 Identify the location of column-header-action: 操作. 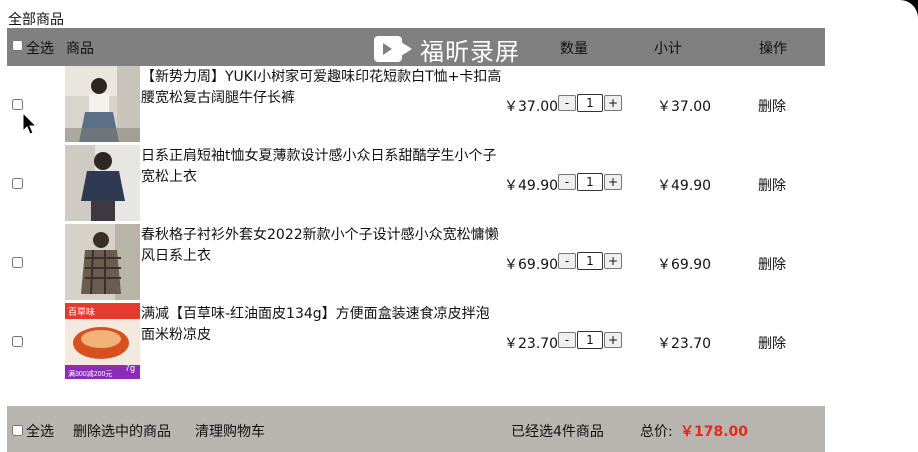
(773, 49).